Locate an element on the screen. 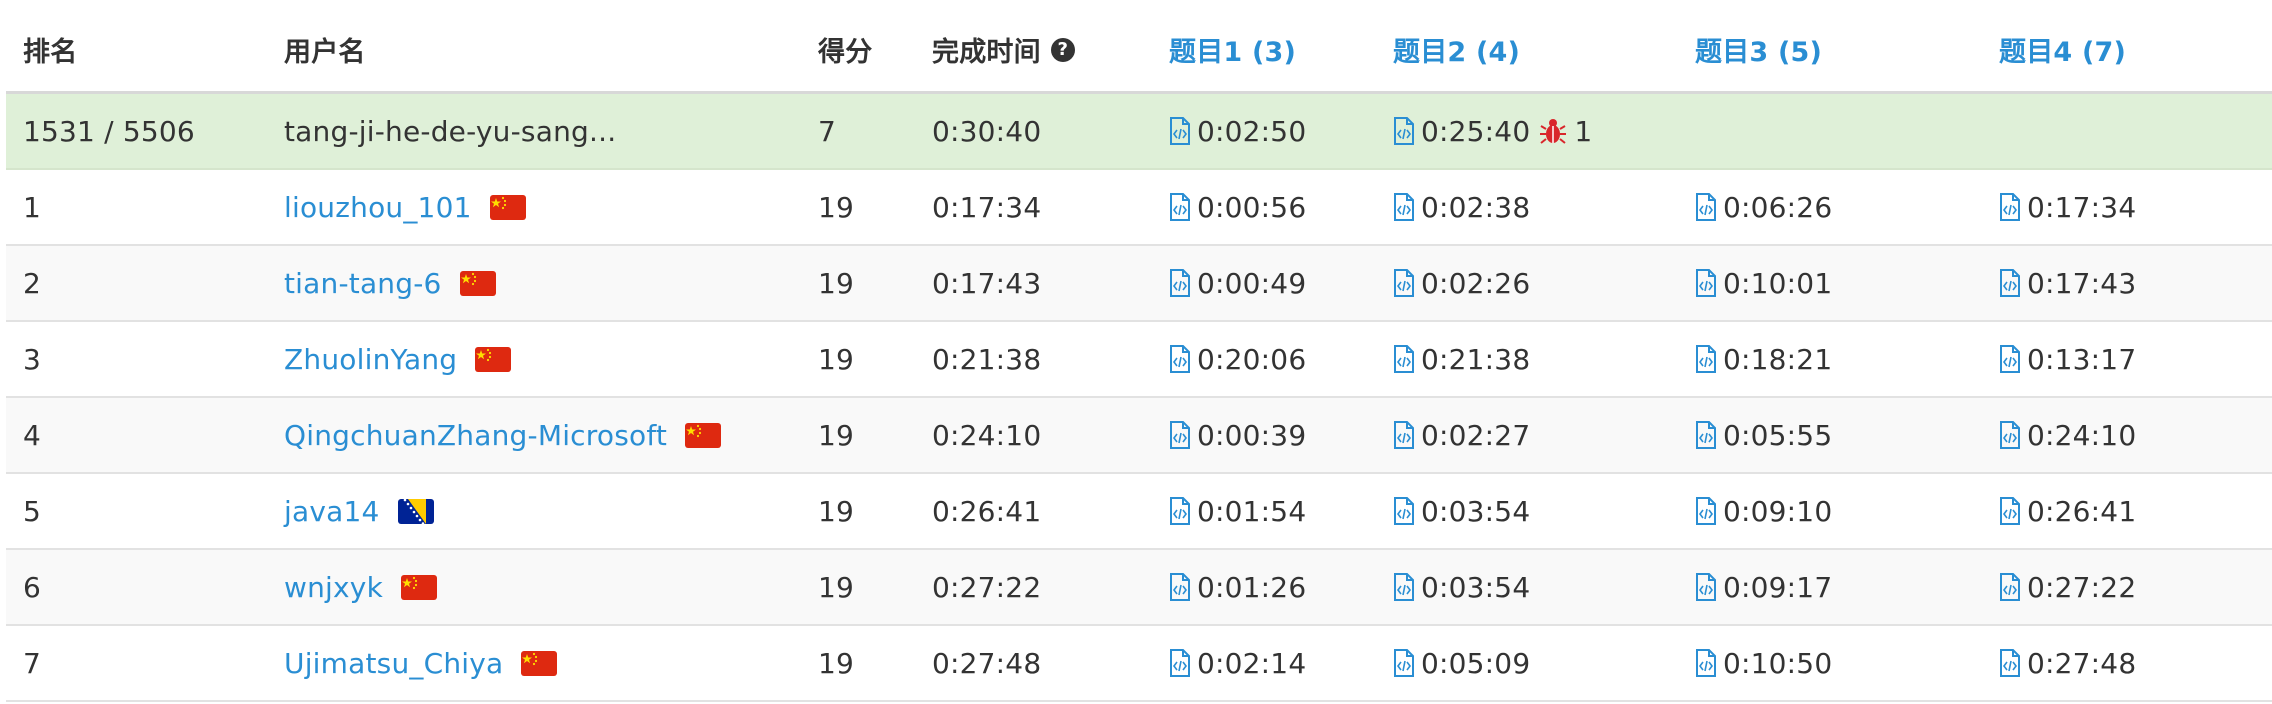 The height and width of the screenshot is (704, 2272). username-link: liouzhou_101 is located at coordinates (378, 207).